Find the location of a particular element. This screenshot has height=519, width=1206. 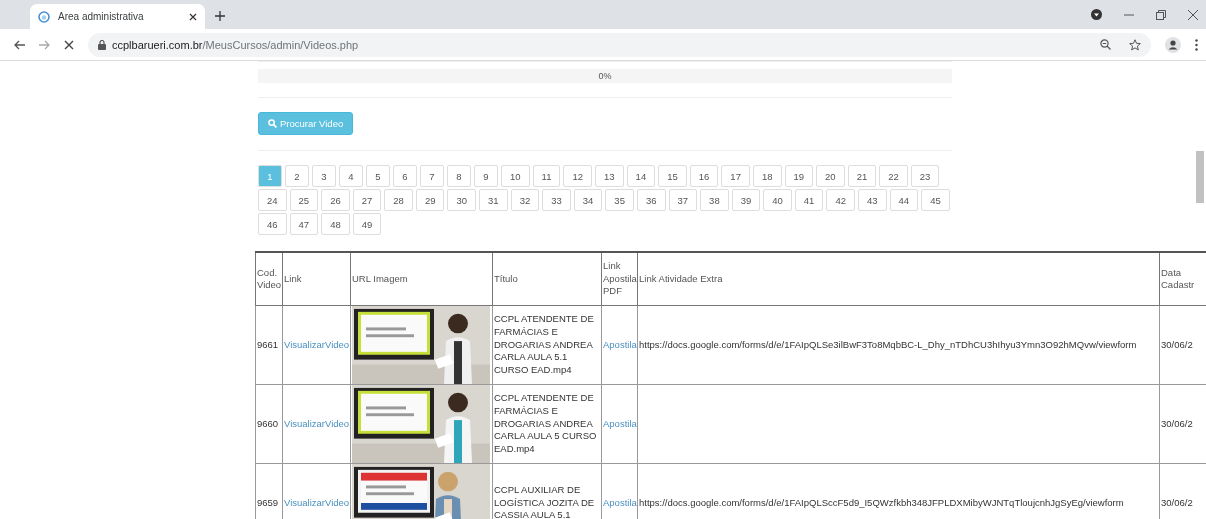

column-header: Link Apostila PDF is located at coordinates (619, 279).